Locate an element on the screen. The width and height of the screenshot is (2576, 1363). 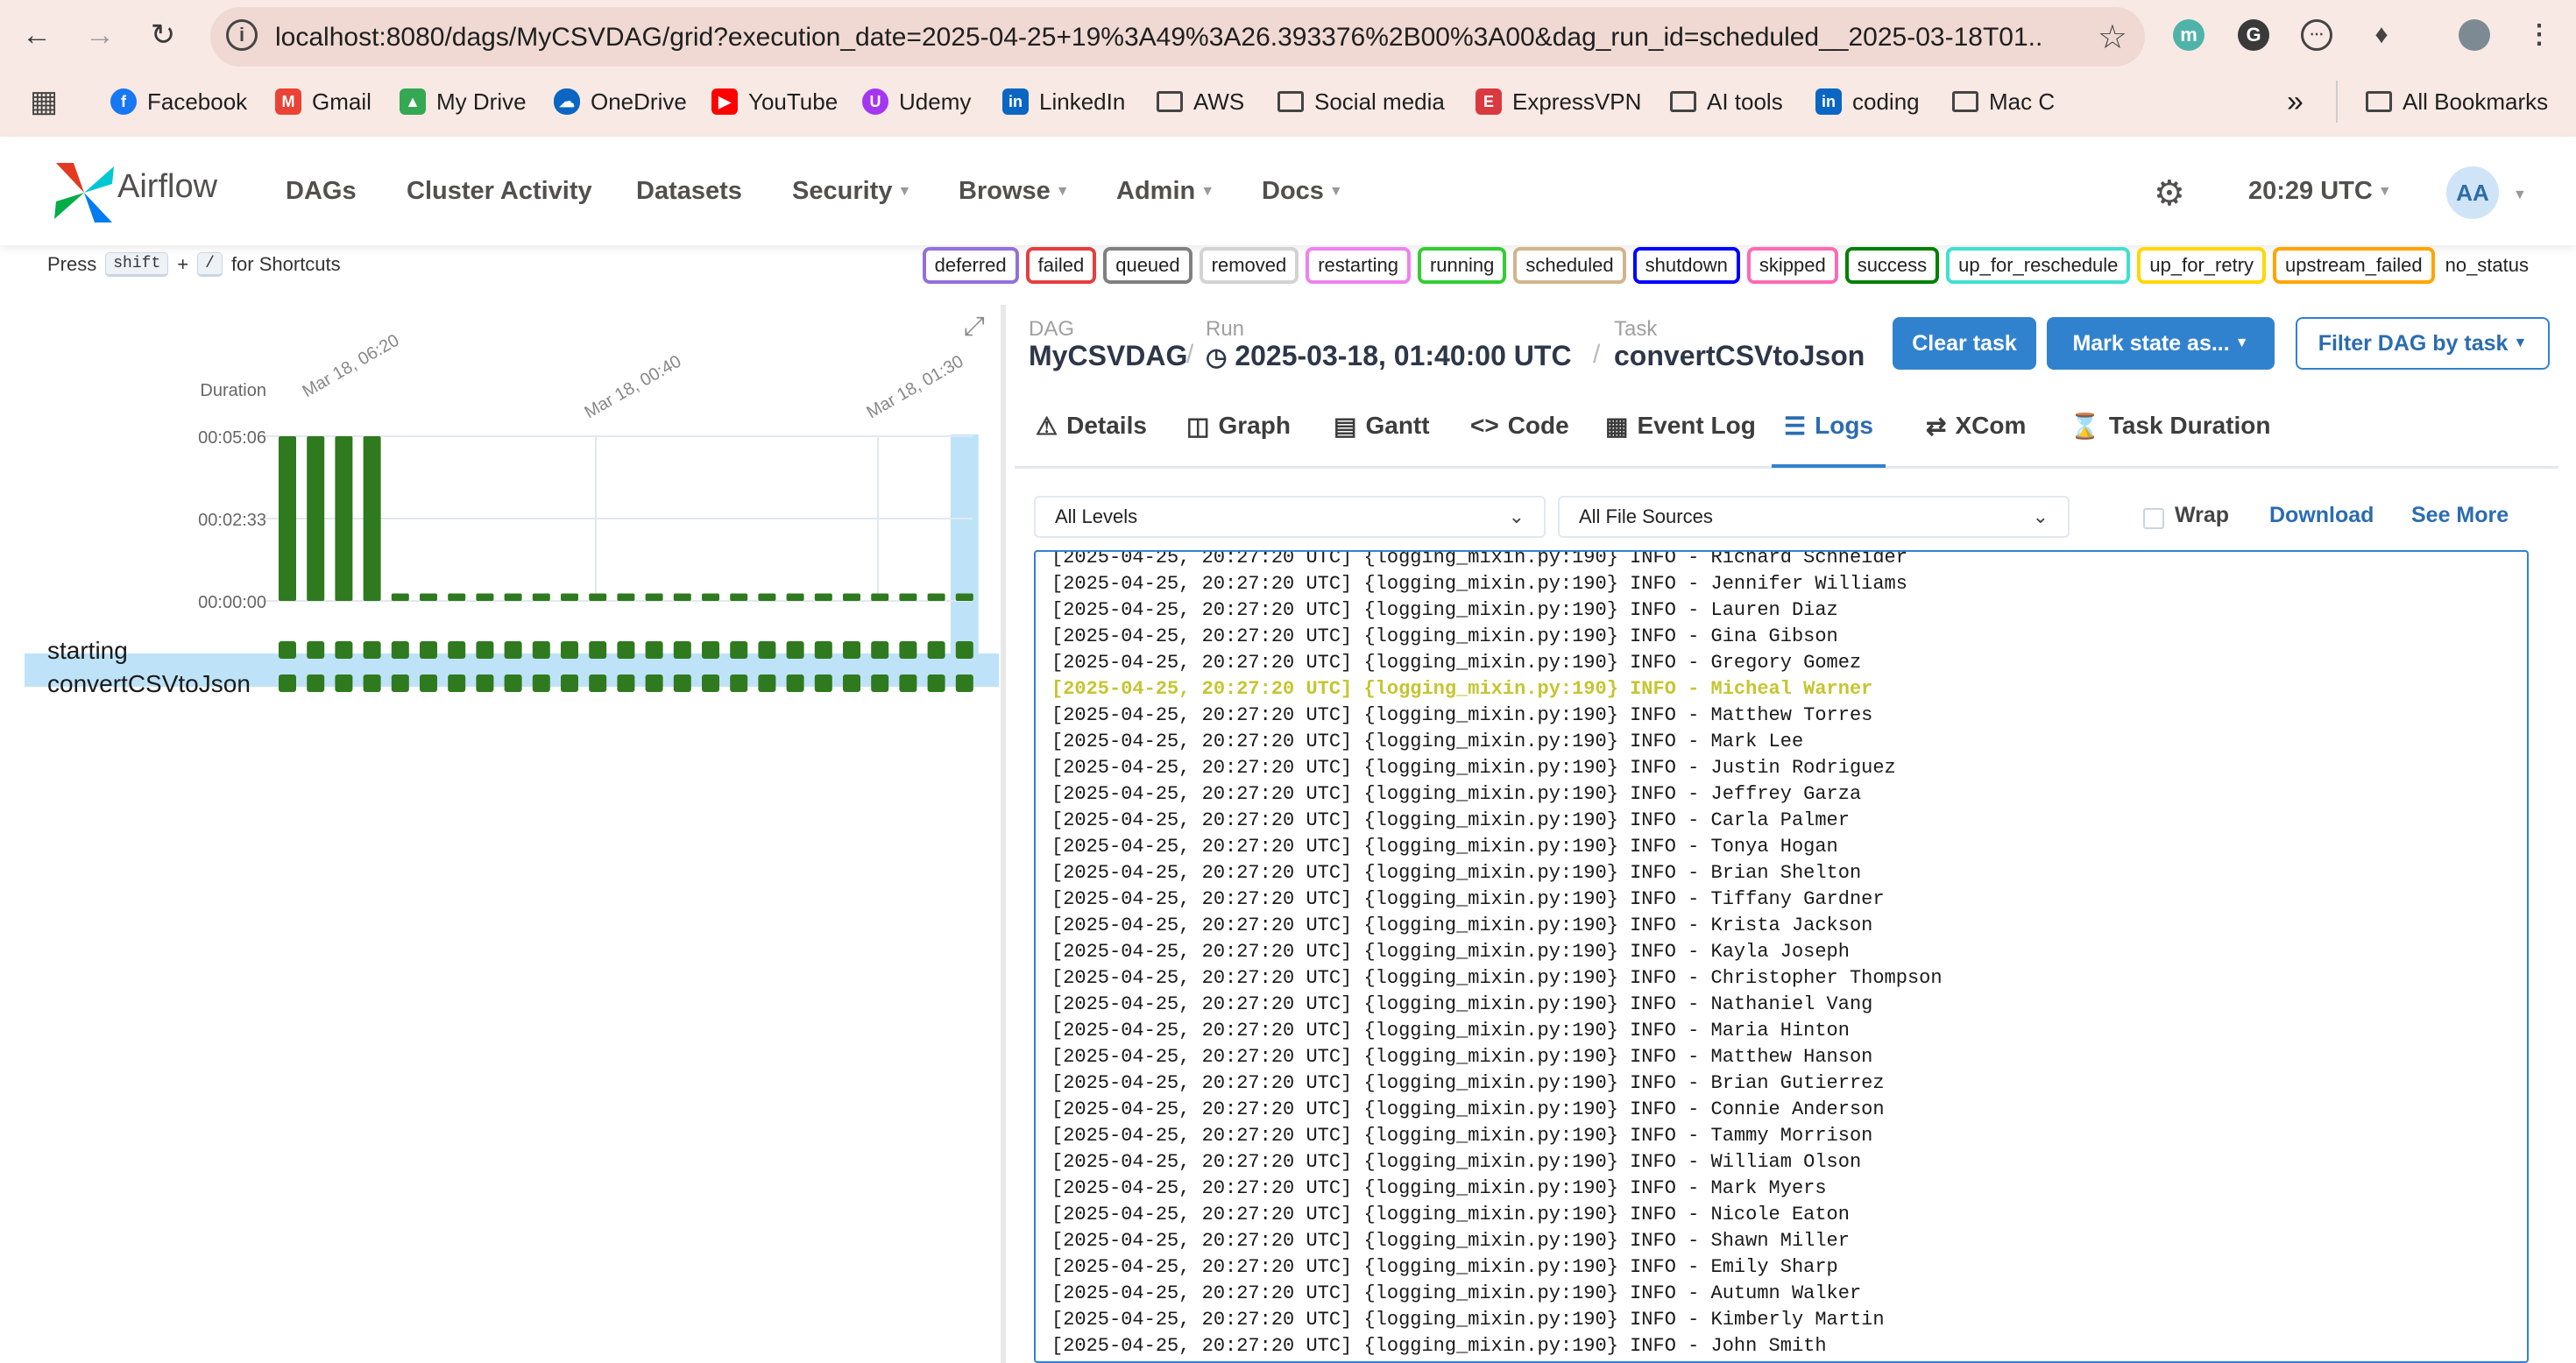
extension-m-icon: m is located at coordinates (2188, 35).